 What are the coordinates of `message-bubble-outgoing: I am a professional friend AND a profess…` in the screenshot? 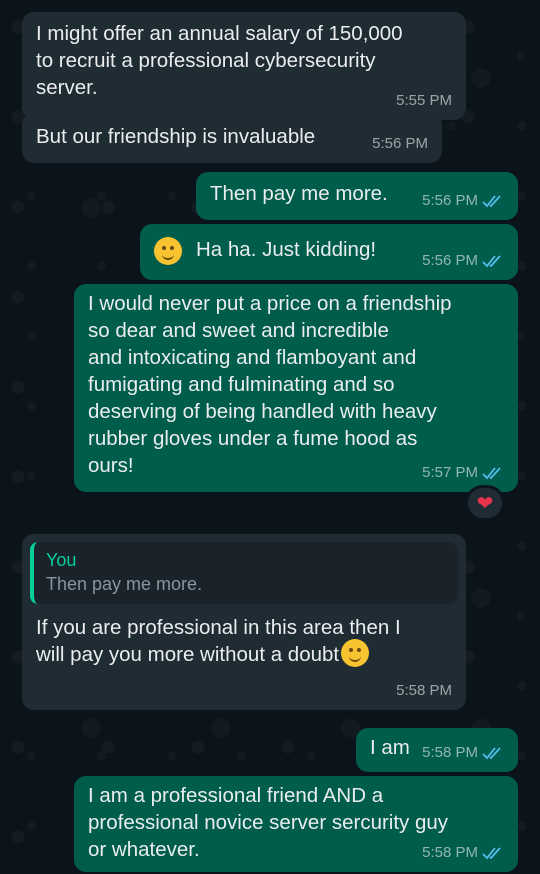 It's located at (296, 824).